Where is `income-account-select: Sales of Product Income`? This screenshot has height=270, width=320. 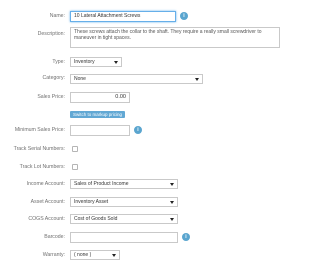
income-account-select: Sales of Product Income is located at coordinates (124, 184).